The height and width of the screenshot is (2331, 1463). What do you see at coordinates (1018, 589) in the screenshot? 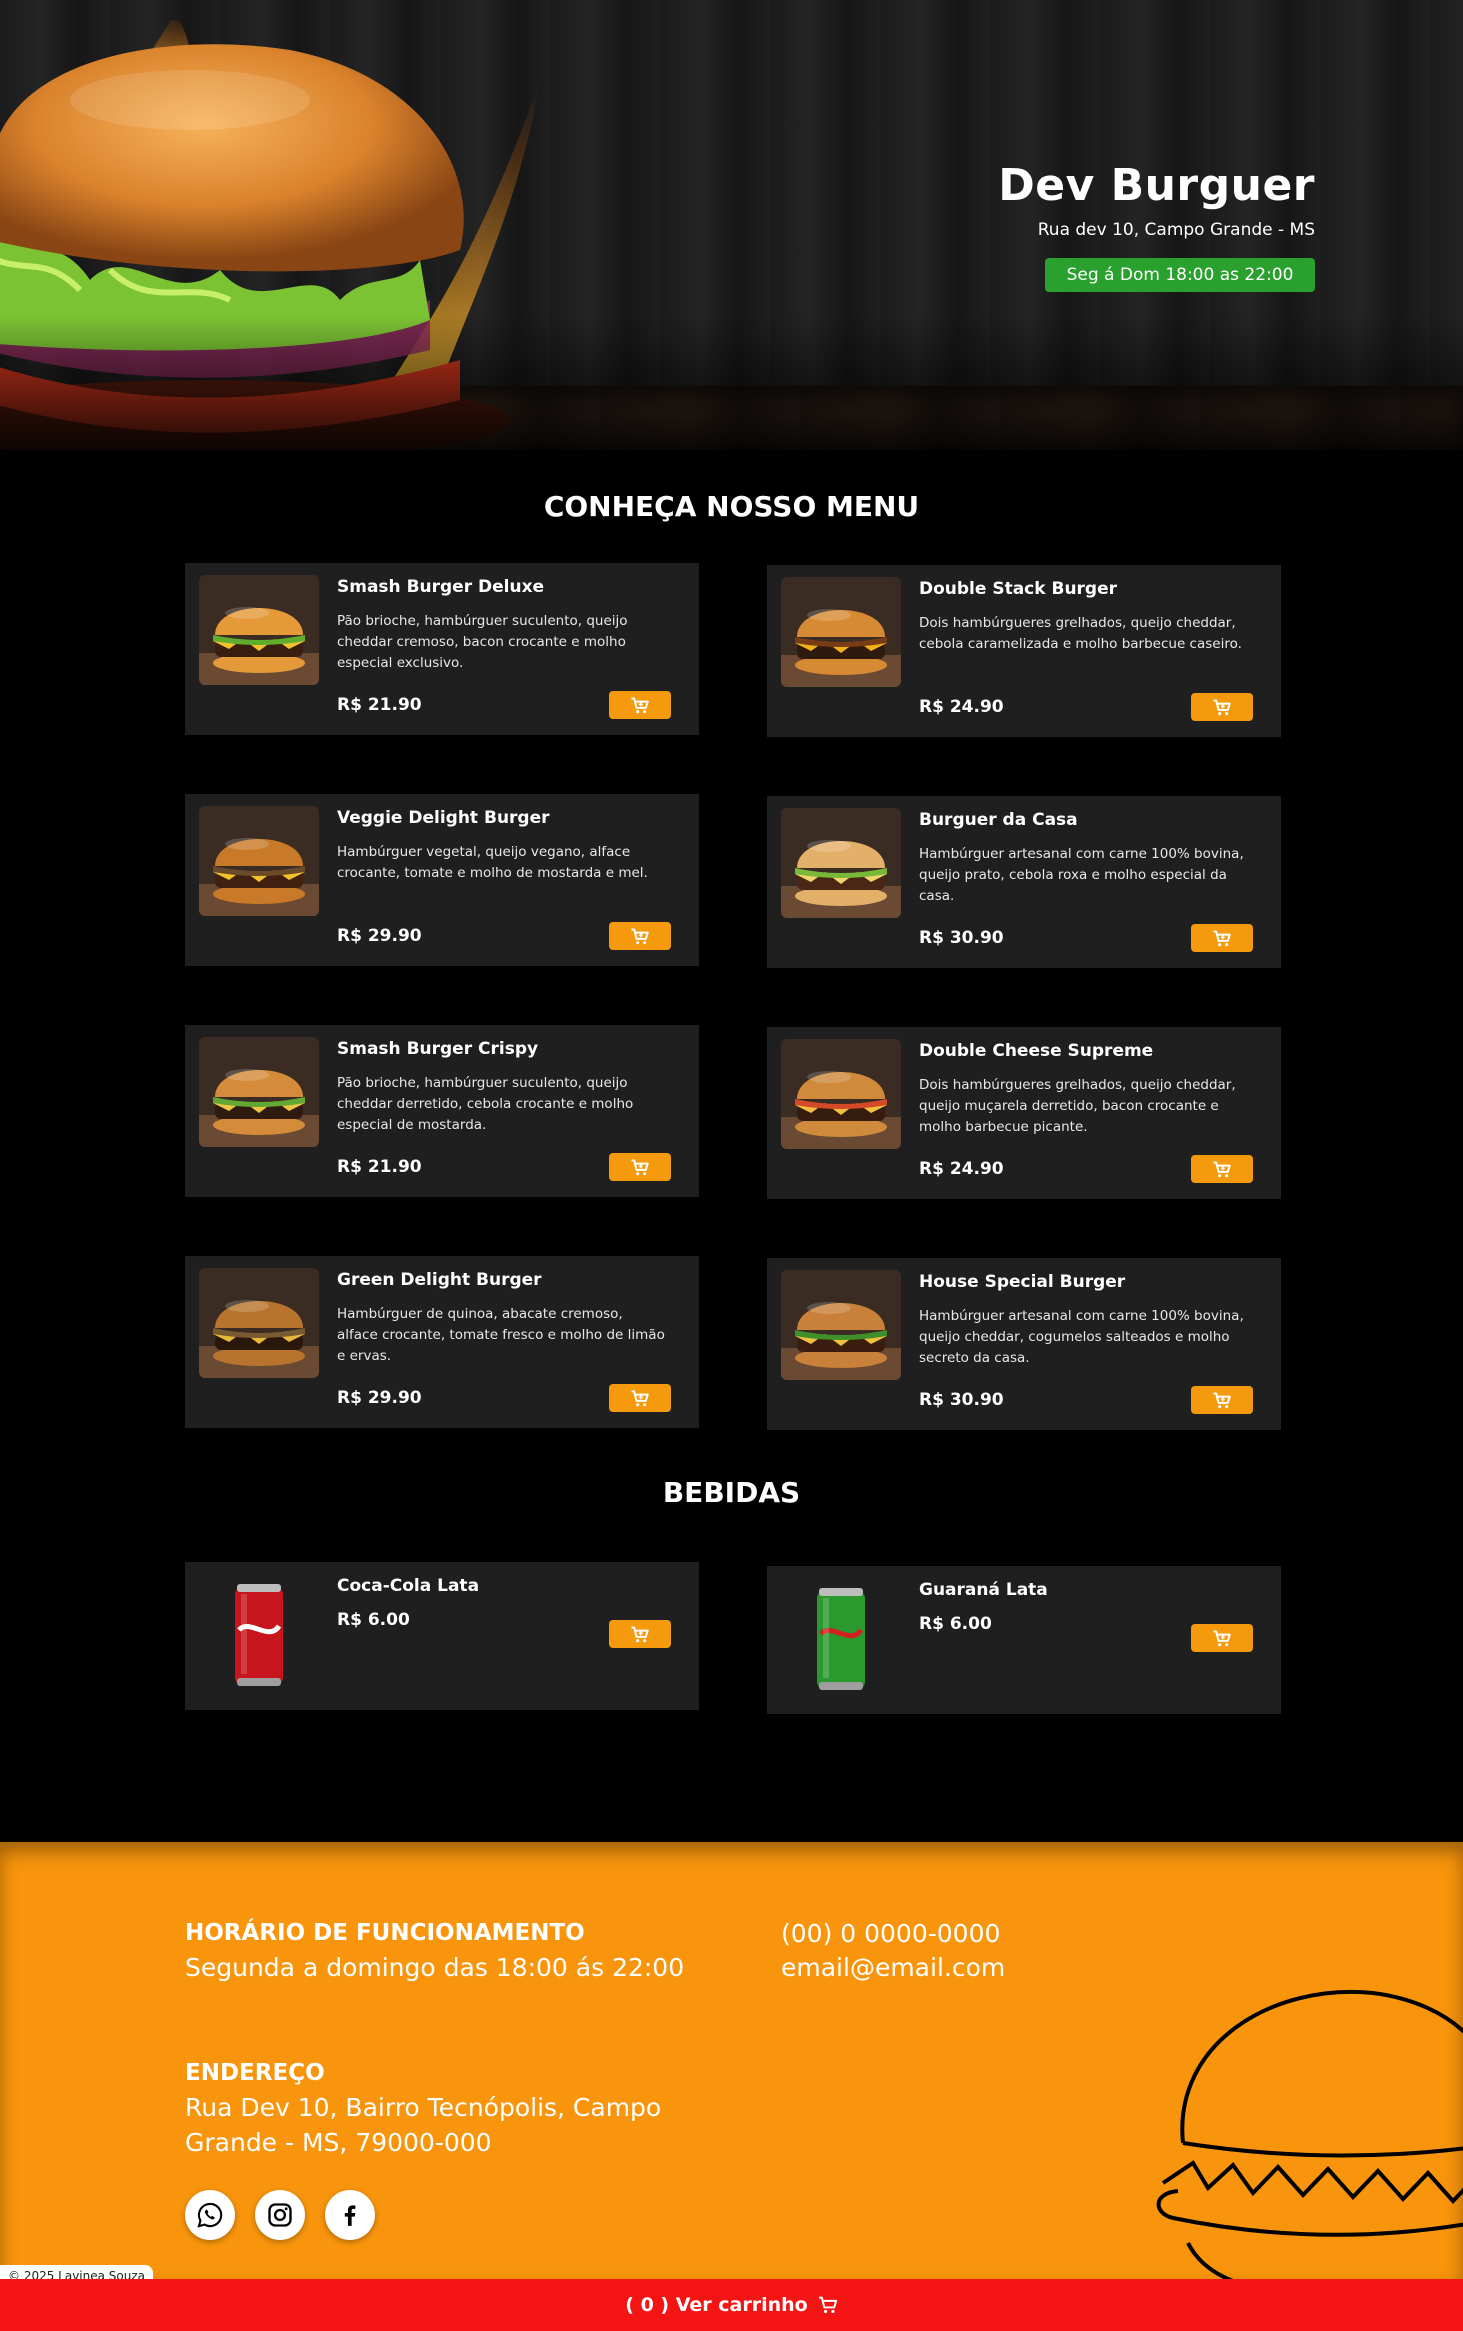
I see `menu-item-name: Double Stack Burger` at bounding box center [1018, 589].